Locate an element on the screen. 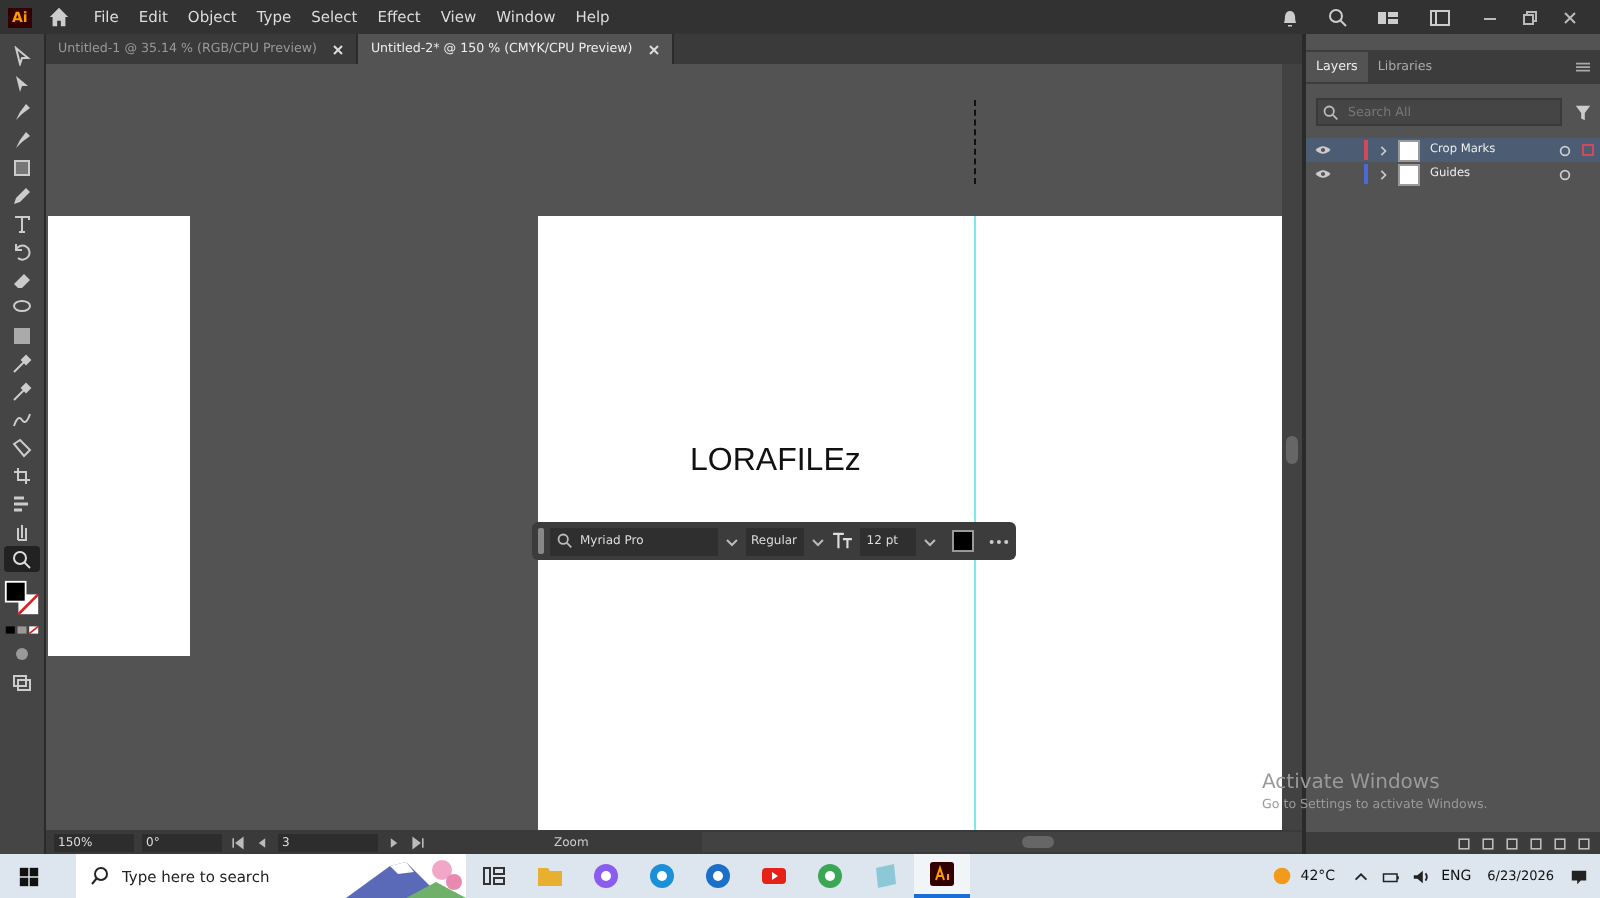  restore-icon is located at coordinates (1530, 17).